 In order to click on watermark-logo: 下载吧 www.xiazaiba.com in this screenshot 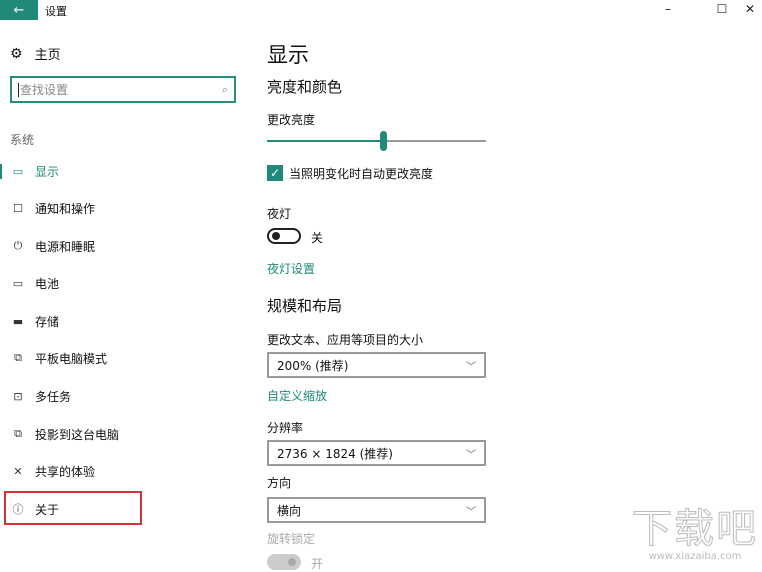, I will do `click(695, 534)`.